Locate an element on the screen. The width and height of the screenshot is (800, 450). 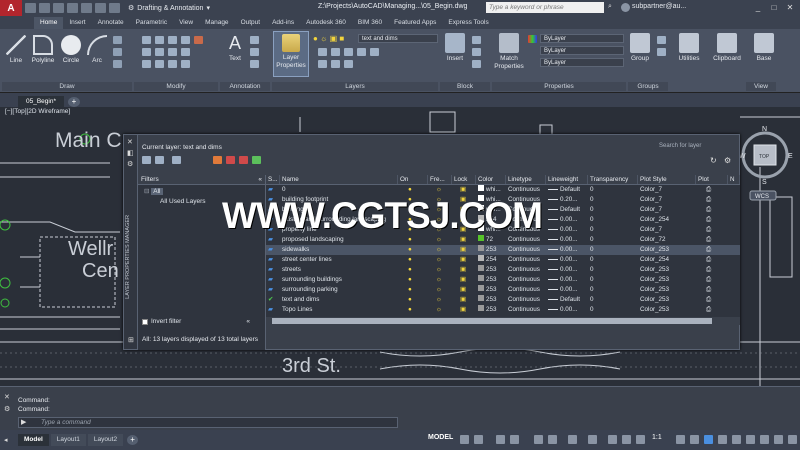
ribbon-tab-annotate: Annotate is located at coordinates (111, 23).